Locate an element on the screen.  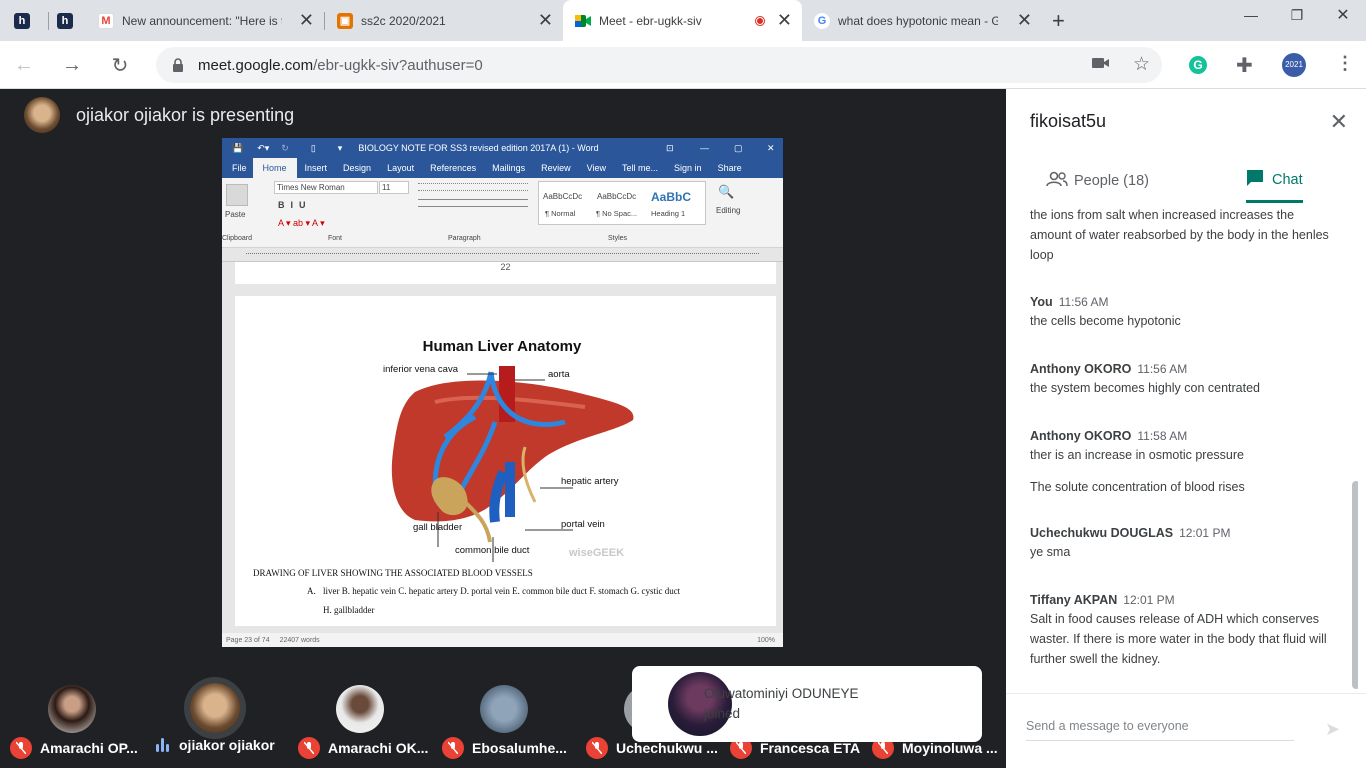
browser-tab-google: G what does hypotonic mean - G ✕ is located at coordinates (922, 20).